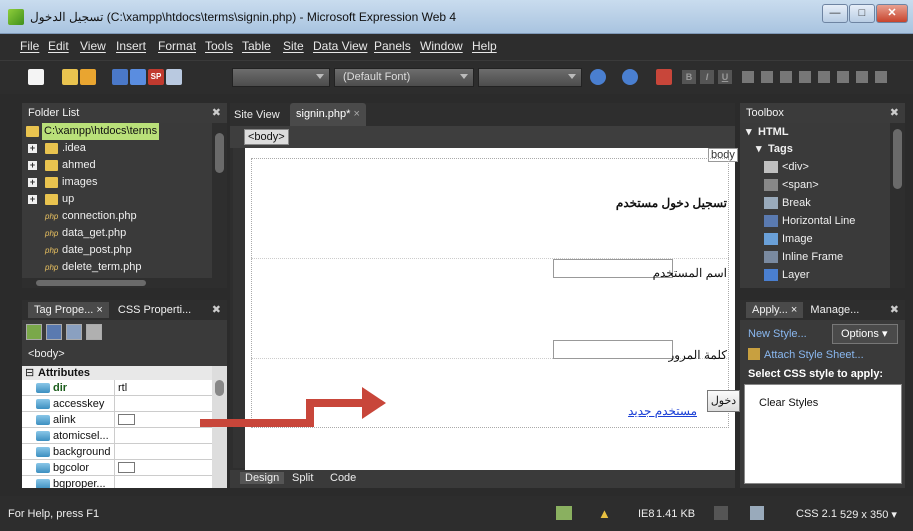 The width and height of the screenshot is (913, 531). Describe the element at coordinates (757, 513) in the screenshot. I see `doc-type-icon` at that location.